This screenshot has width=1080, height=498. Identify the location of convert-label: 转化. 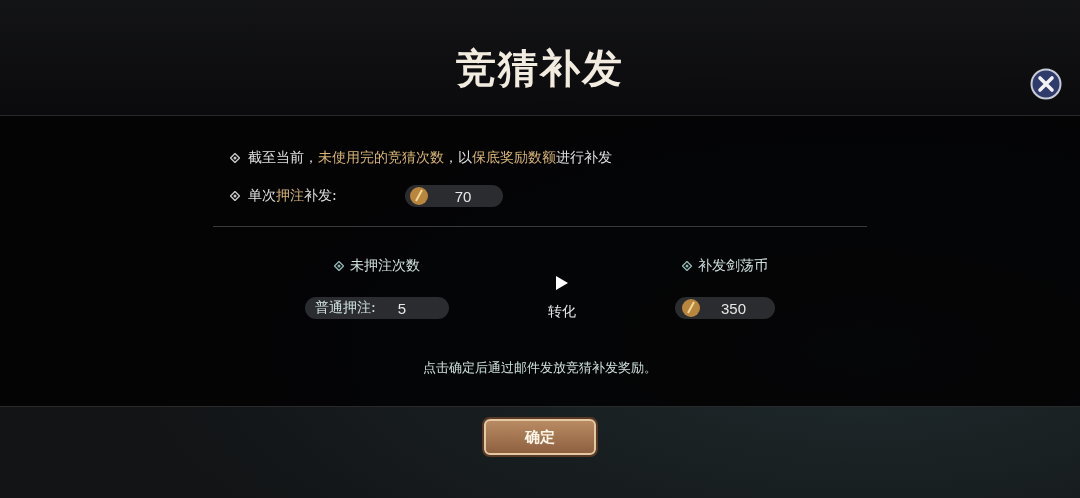
(562, 312).